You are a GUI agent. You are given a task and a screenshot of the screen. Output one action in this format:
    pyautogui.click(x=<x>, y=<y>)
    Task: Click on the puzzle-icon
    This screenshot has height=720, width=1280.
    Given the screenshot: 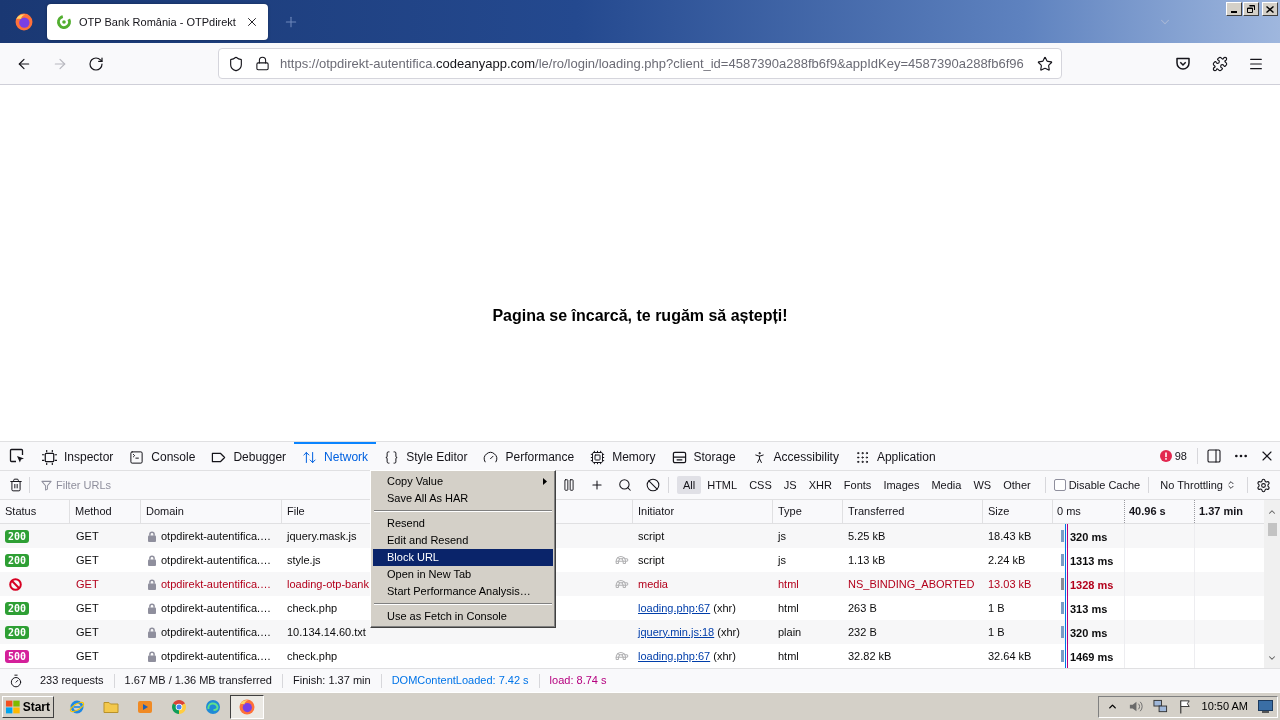 What is the action you would take?
    pyautogui.click(x=1220, y=63)
    